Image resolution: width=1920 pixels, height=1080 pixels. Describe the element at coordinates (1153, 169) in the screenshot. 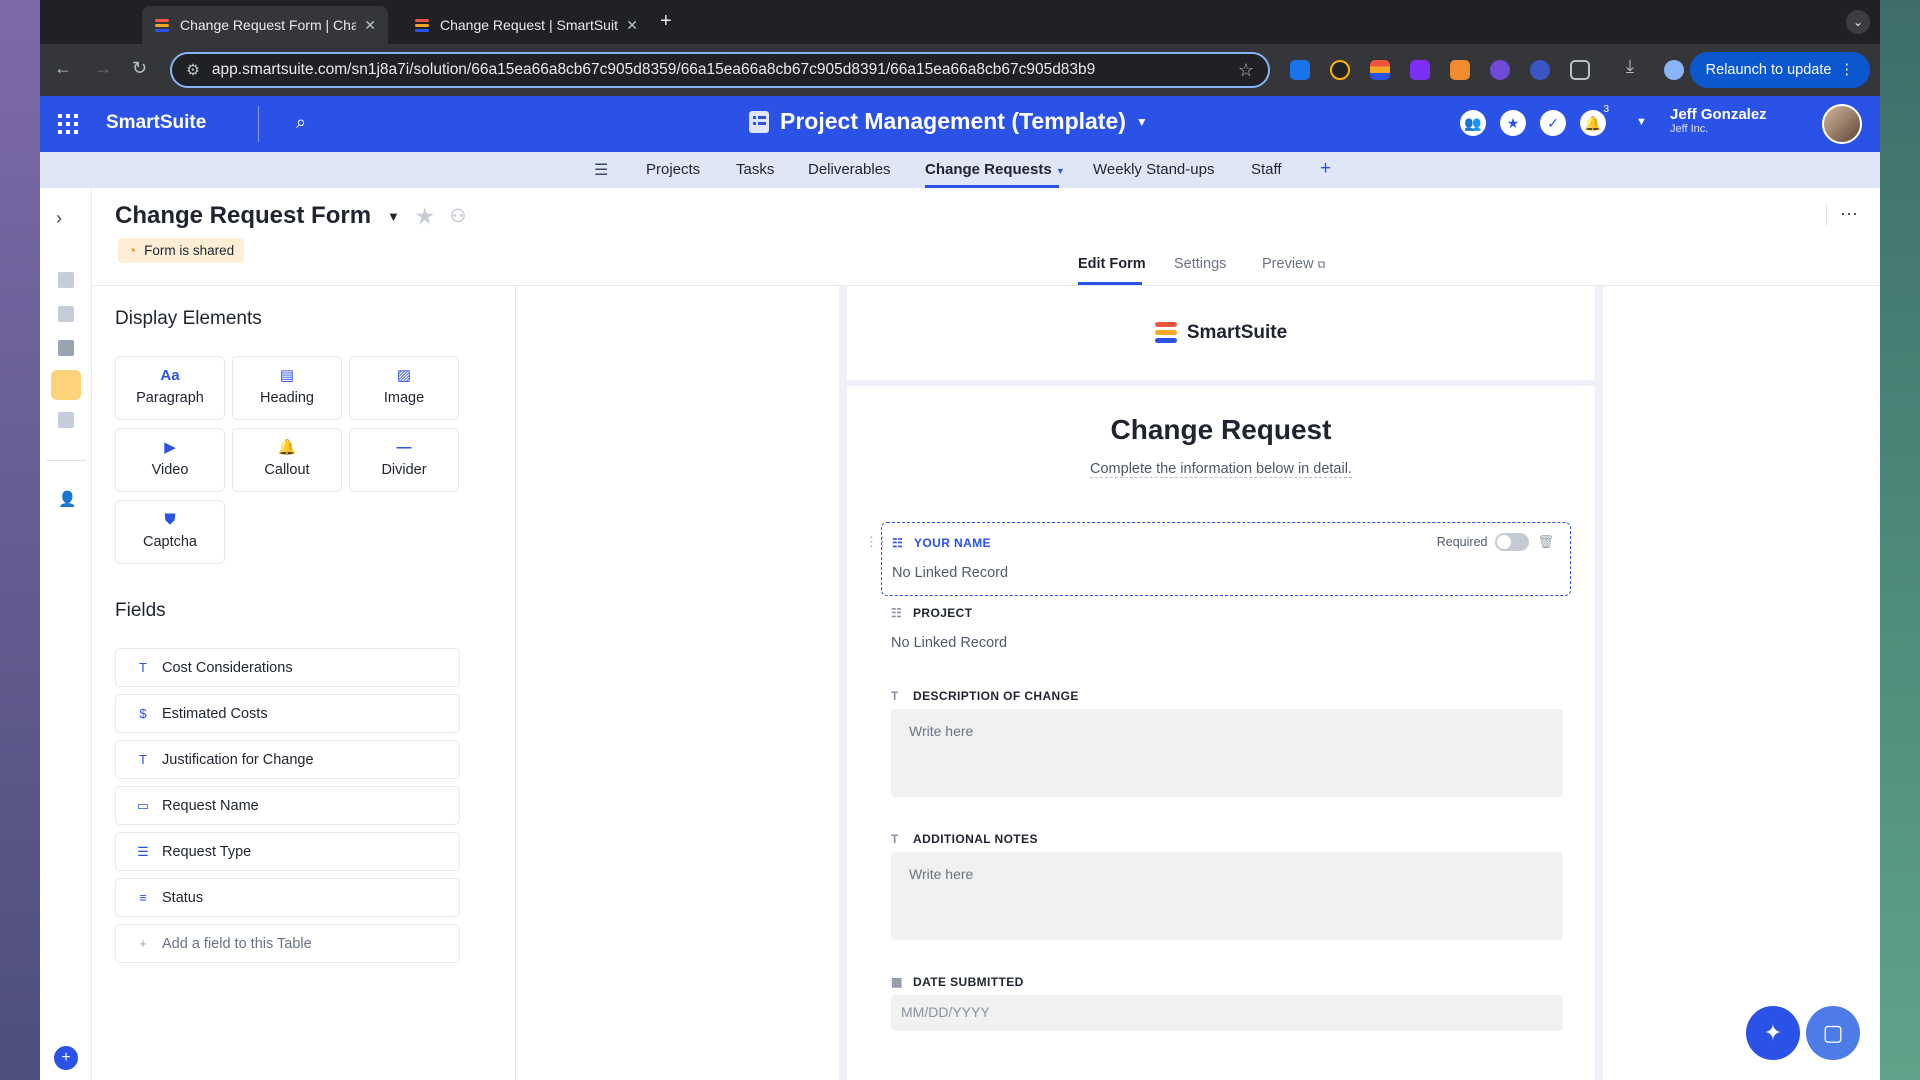

I see `tab-weekly-standups: Weekly Stand-ups` at that location.